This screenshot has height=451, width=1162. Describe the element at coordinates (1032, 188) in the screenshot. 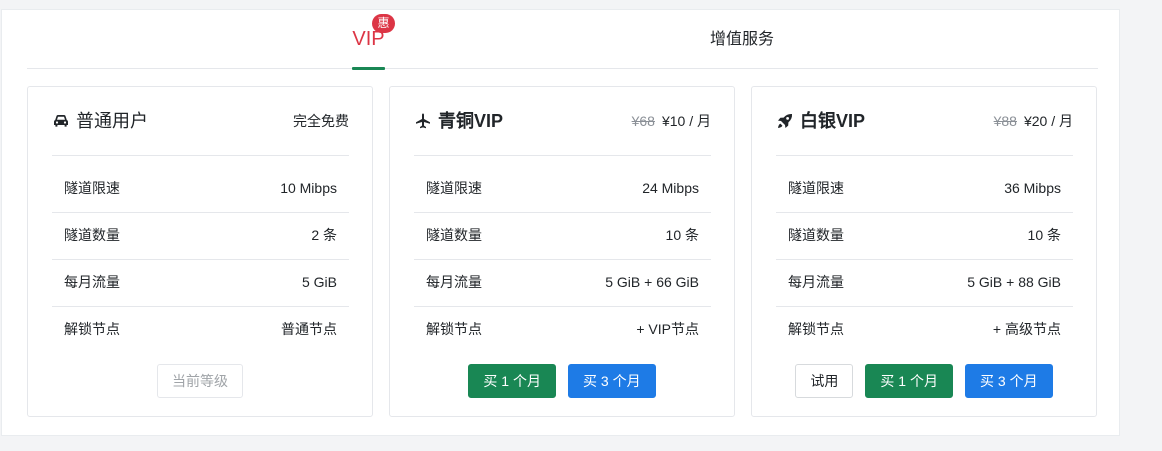

I see `feature-value: 36 Mibps` at that location.